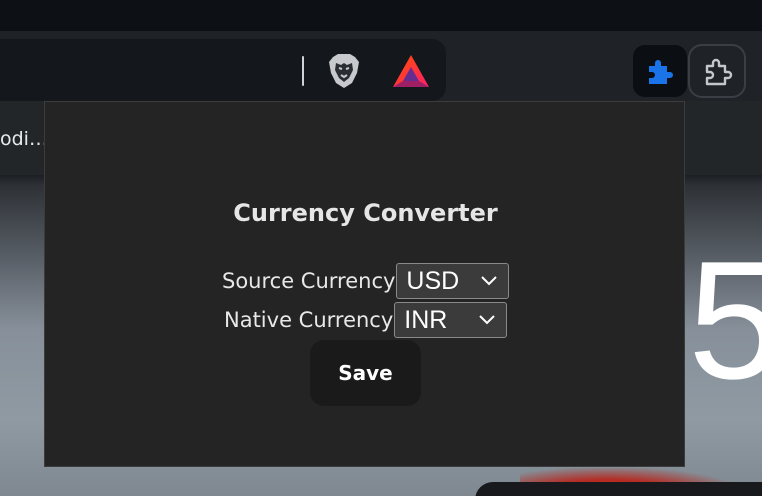  Describe the element at coordinates (303, 71) in the screenshot. I see `omnibox-divider` at that location.